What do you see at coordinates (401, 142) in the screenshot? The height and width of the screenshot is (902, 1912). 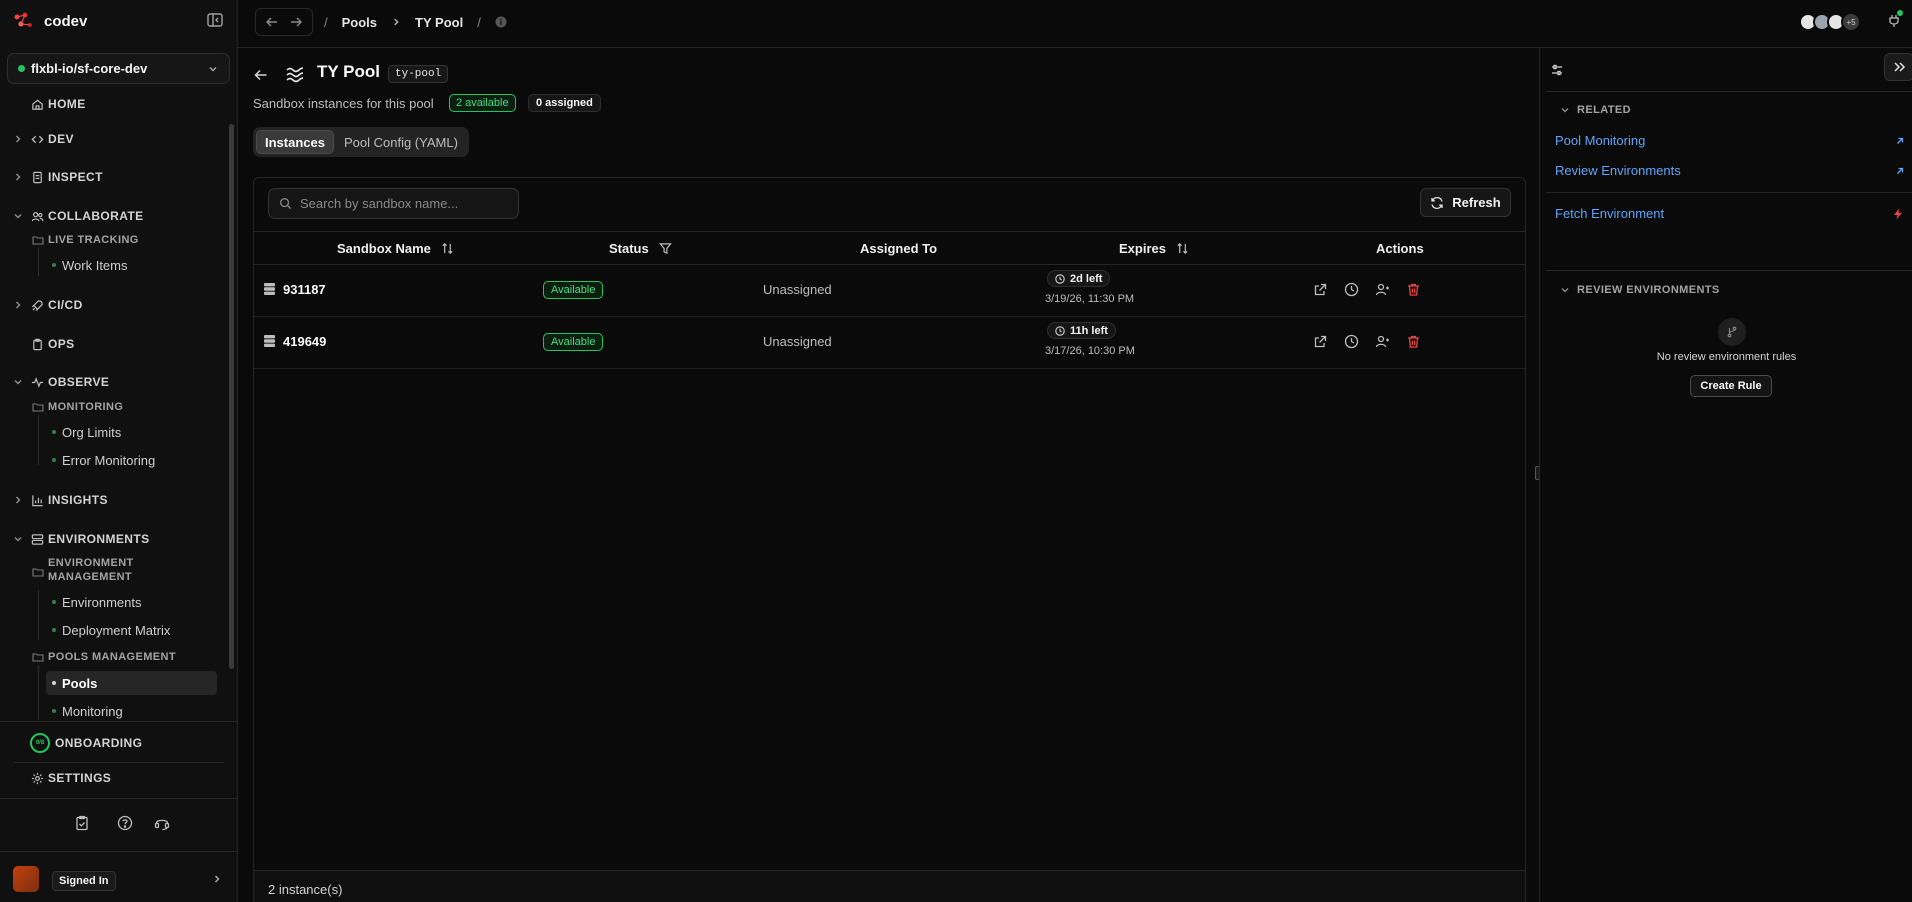 I see `tab-pool-config: Pool Config (YAML)` at bounding box center [401, 142].